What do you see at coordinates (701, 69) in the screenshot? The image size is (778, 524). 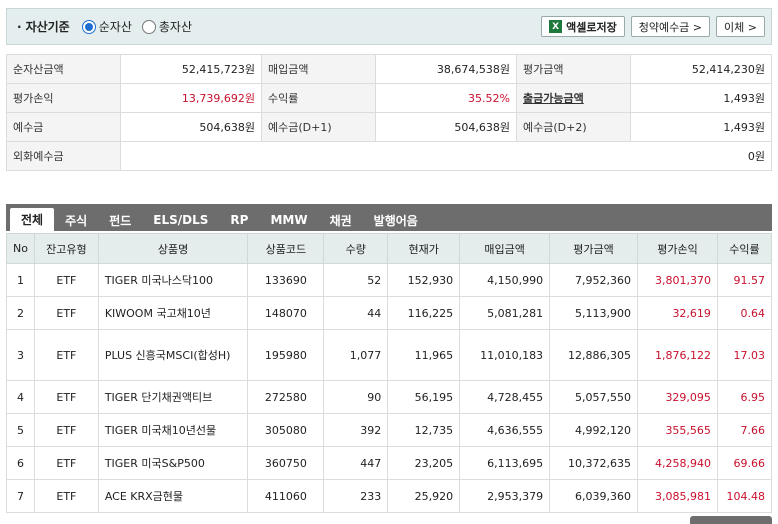 I see `summary-value: 52,414,230원` at bounding box center [701, 69].